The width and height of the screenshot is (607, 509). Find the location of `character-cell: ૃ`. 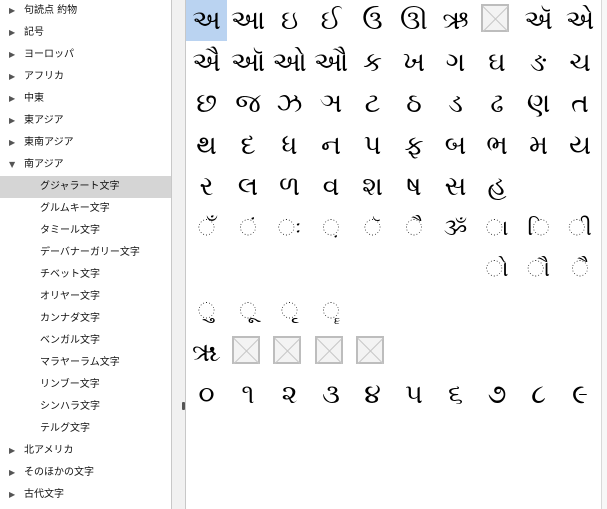

character-cell: ૃ is located at coordinates (289, 311).